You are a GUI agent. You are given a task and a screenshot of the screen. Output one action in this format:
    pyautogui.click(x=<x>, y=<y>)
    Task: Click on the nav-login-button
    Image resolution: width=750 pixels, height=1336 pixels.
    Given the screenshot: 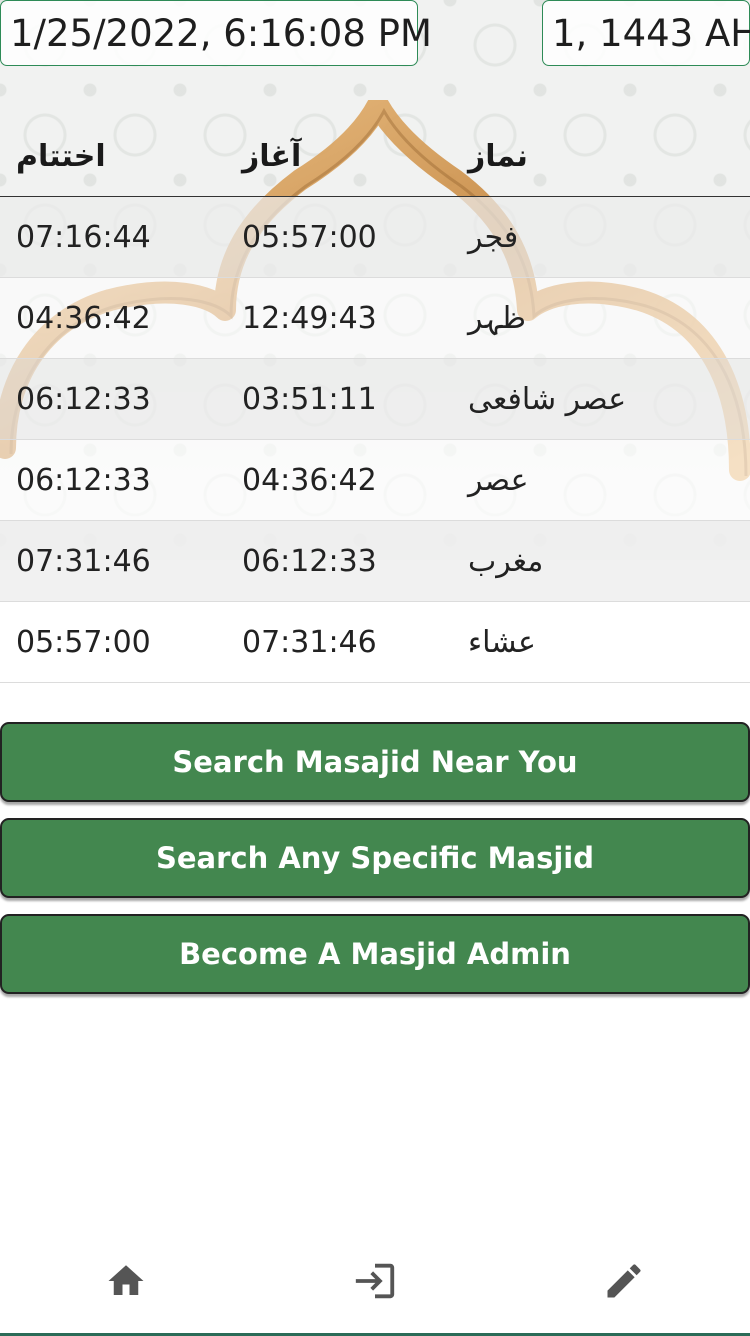 What is the action you would take?
    pyautogui.click(x=375, y=1281)
    